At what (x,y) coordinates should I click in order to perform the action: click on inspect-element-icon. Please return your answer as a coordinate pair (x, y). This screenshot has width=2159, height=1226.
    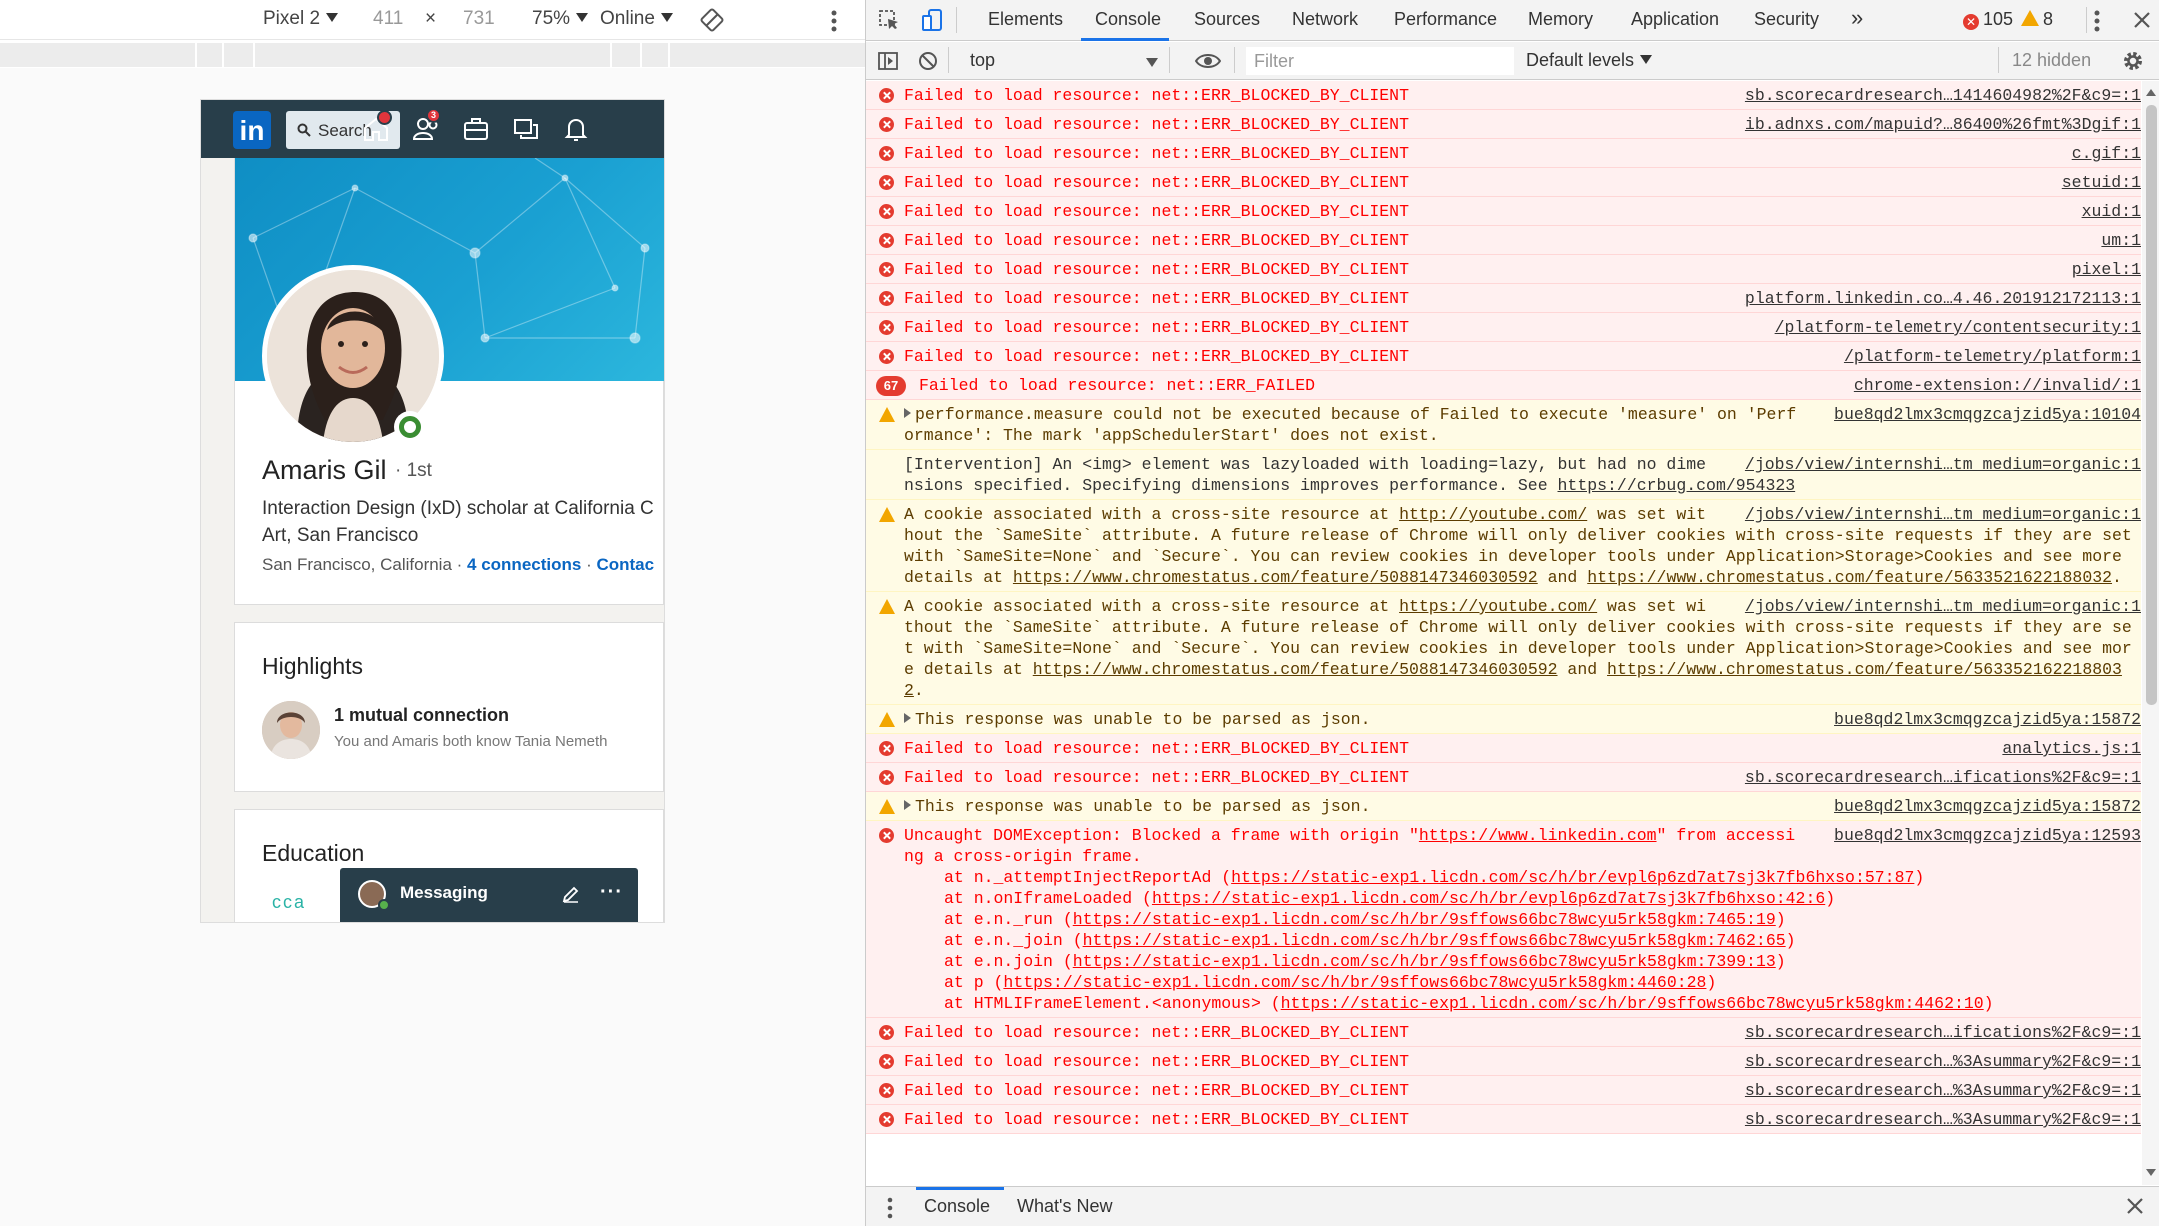
    Looking at the image, I should click on (889, 20).